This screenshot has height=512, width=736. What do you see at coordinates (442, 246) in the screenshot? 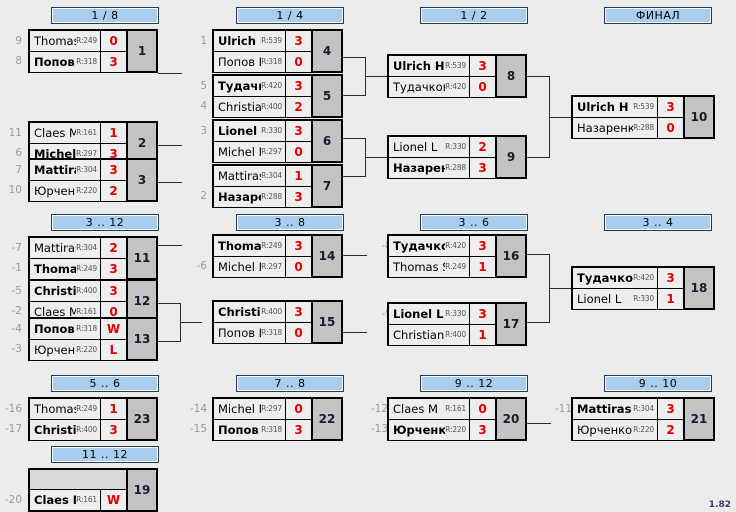
I see `match-16-row-top: Тудачков А R:420 3` at bounding box center [442, 246].